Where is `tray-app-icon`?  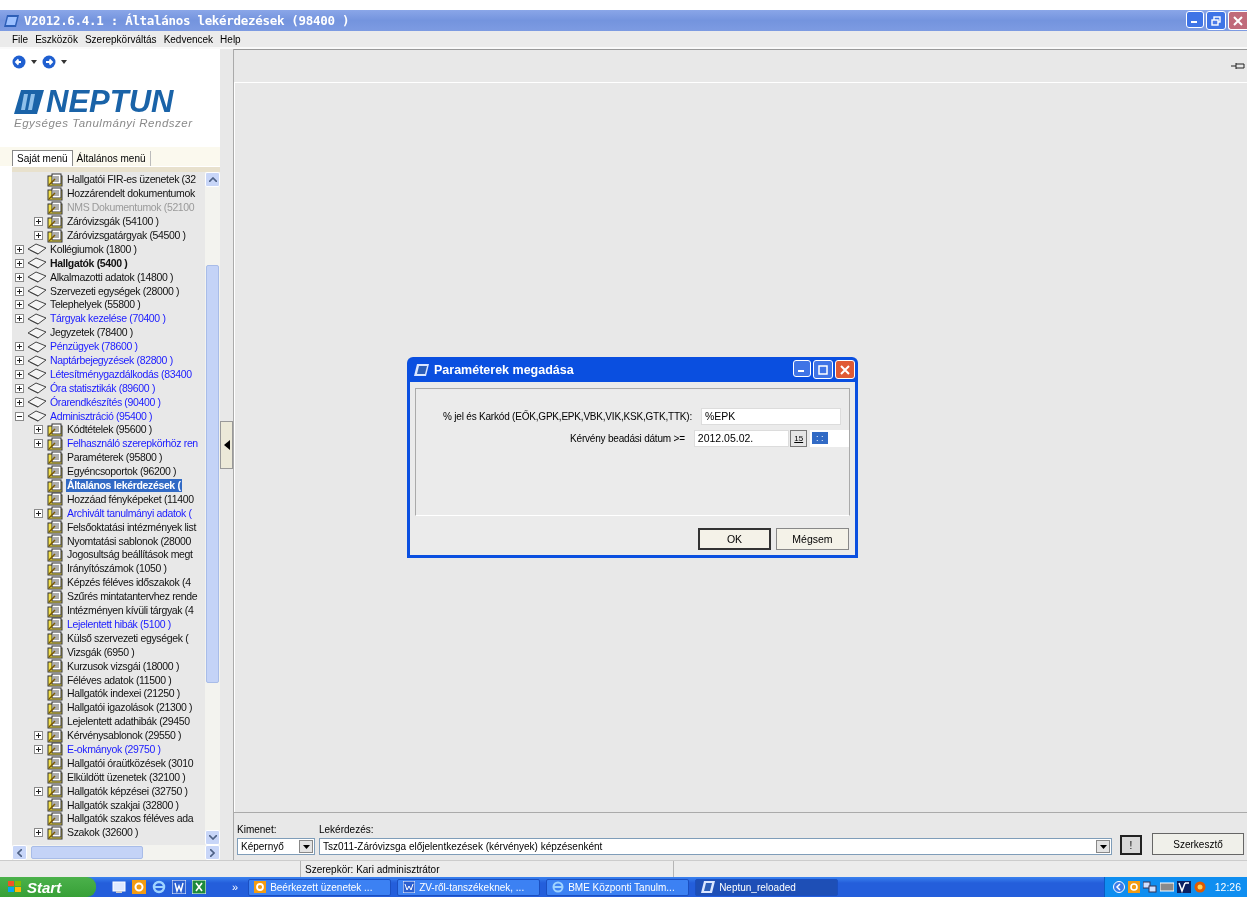 tray-app-icon is located at coordinates (1183, 887).